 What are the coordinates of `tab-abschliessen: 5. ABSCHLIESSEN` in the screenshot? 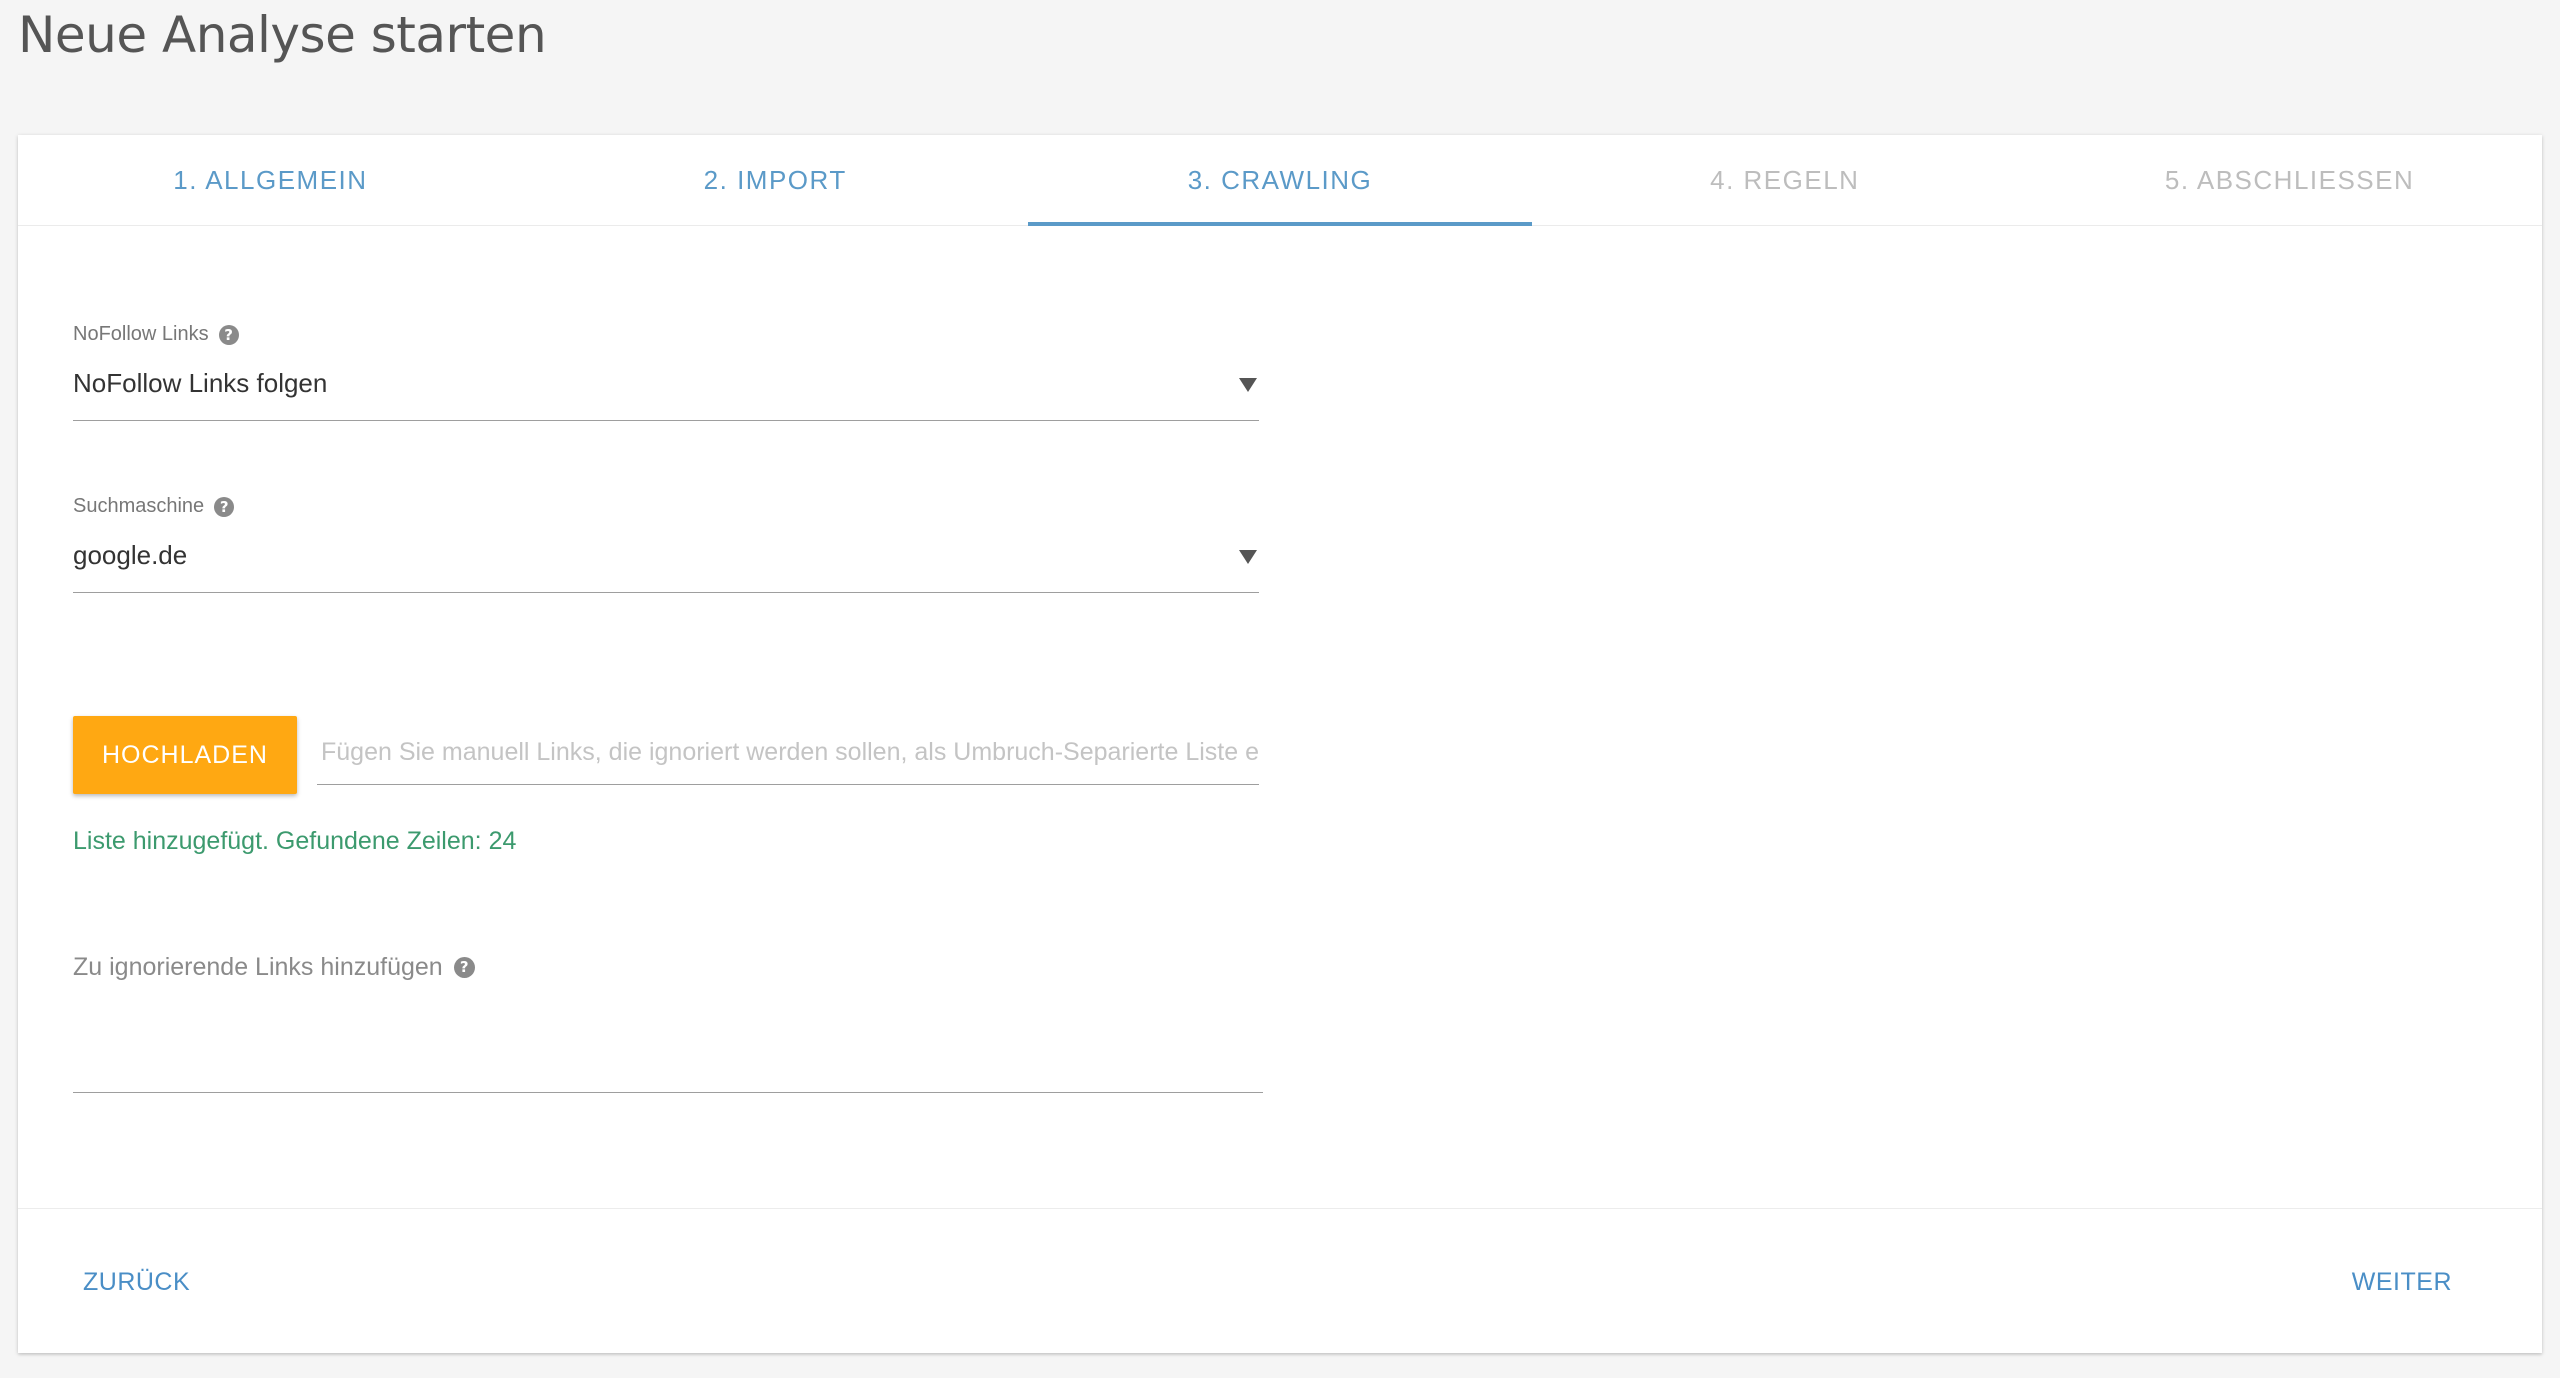 It's located at (2289, 180).